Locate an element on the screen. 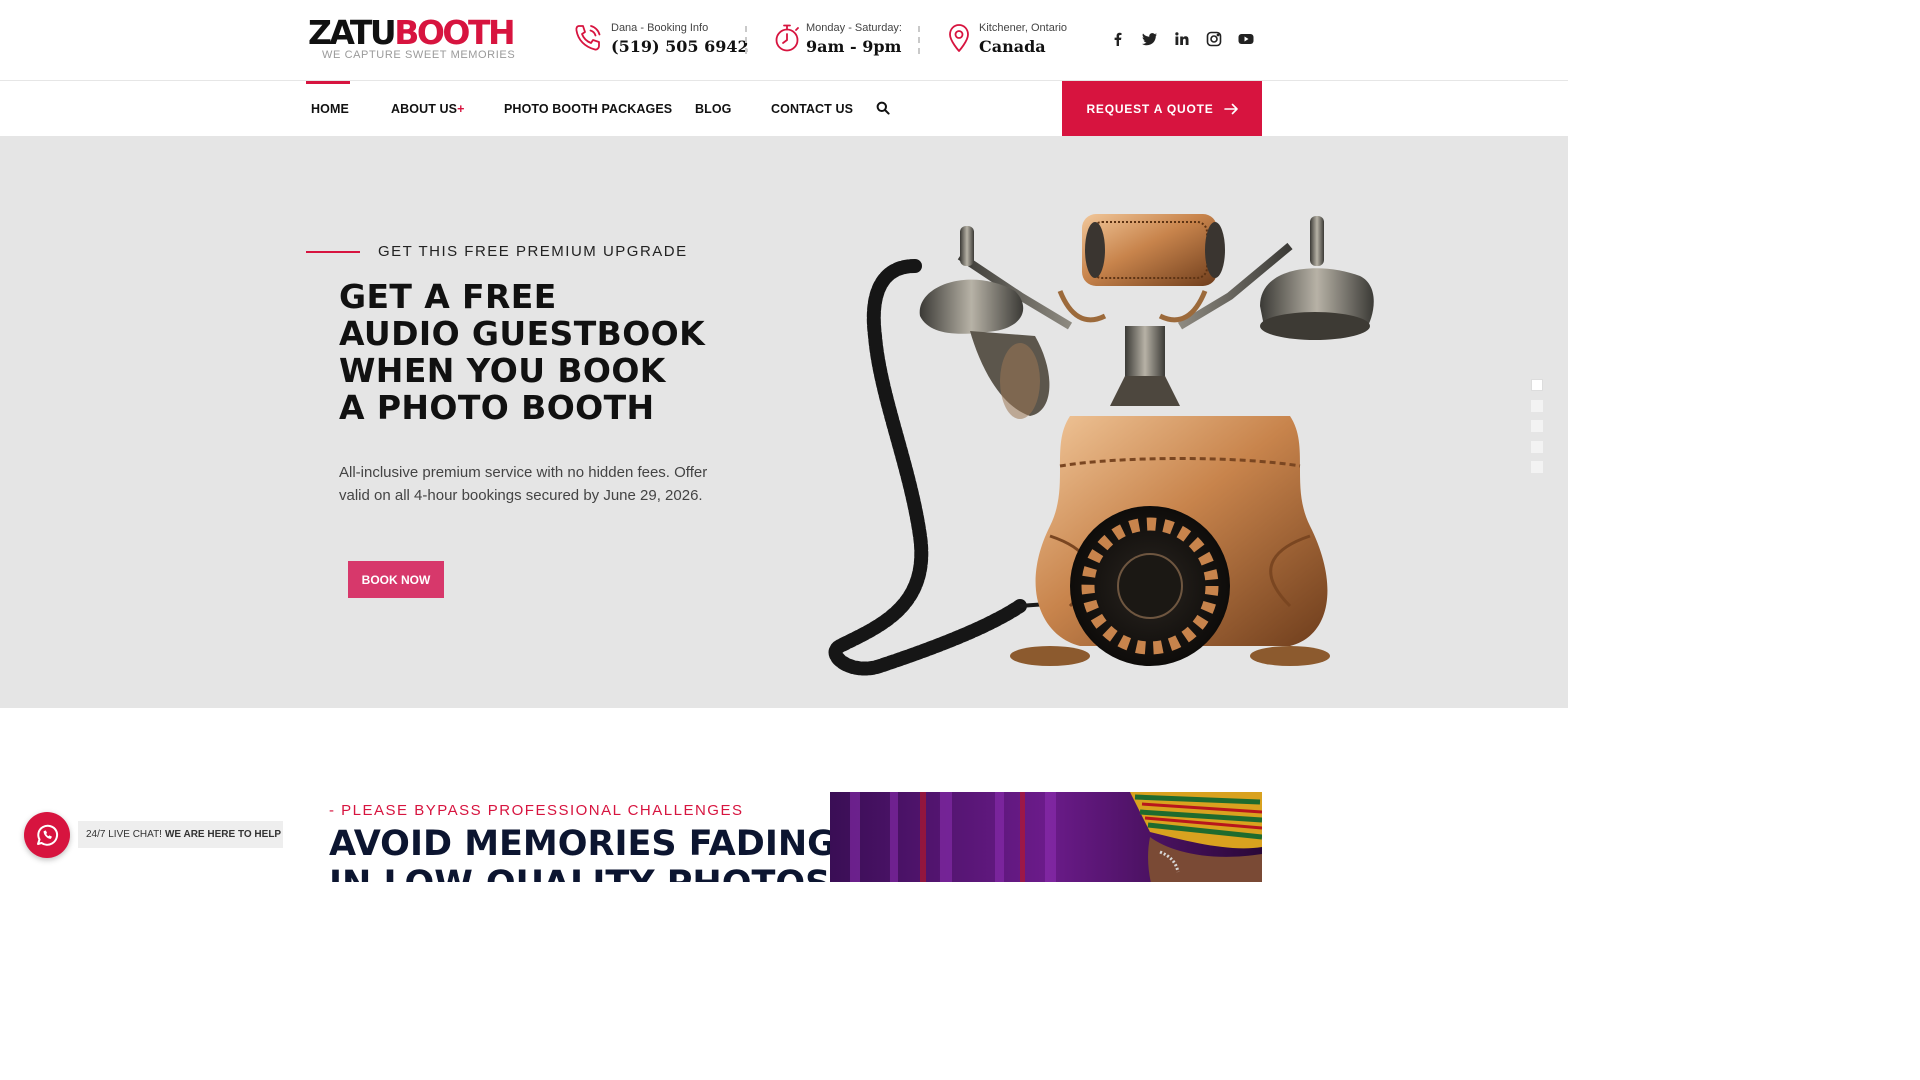  request-quote-button: REQUEST A QUOTE is located at coordinates (1162, 108).